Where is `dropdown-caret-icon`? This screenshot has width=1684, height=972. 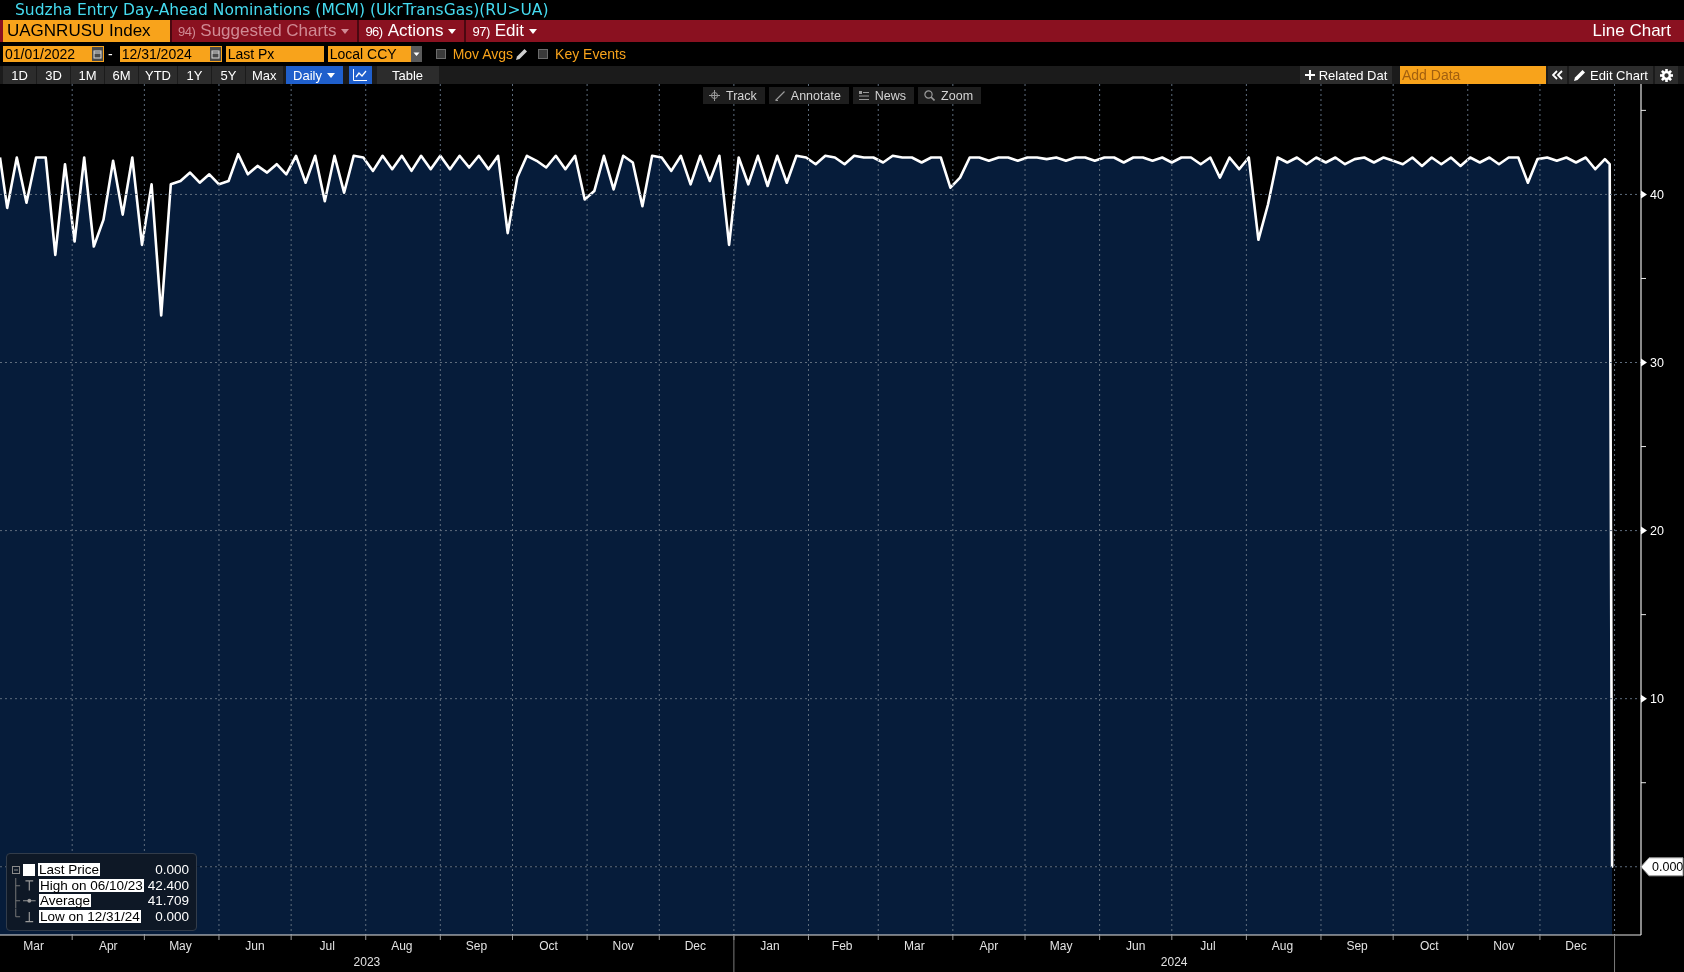
dropdown-caret-icon is located at coordinates (416, 54).